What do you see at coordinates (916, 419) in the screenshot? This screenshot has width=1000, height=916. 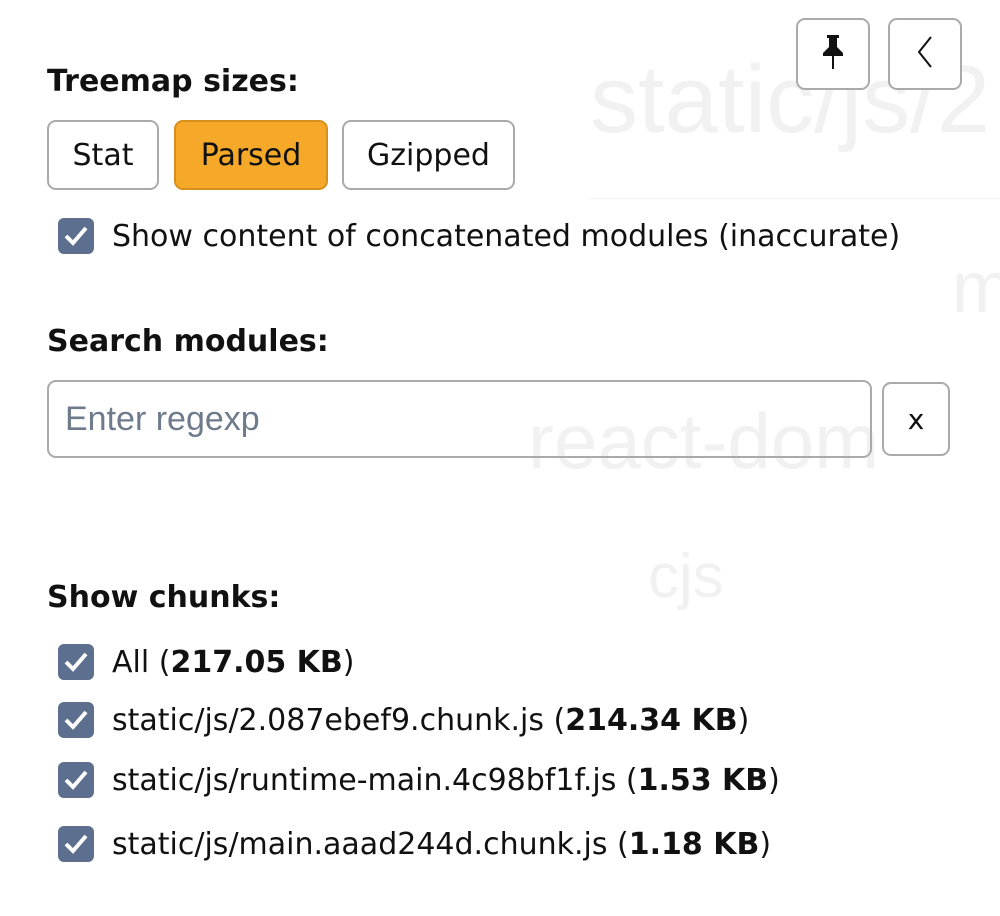 I see `clear-search-button: x` at bounding box center [916, 419].